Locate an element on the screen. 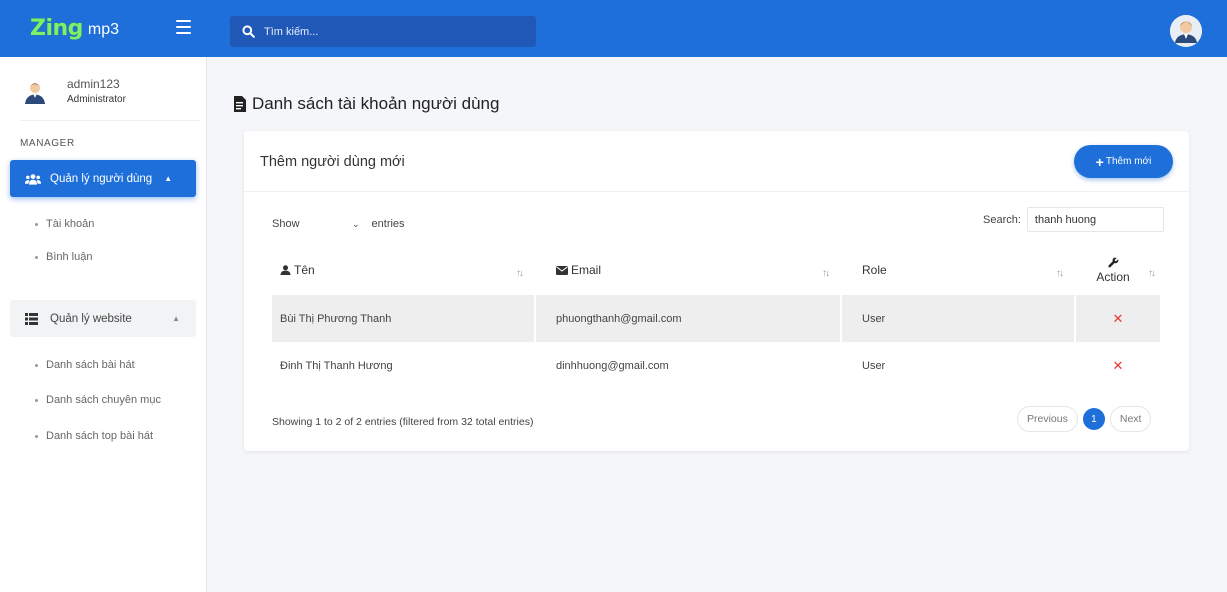 This screenshot has height=592, width=1227. brand-logo-suffix: mp3 is located at coordinates (103, 29).